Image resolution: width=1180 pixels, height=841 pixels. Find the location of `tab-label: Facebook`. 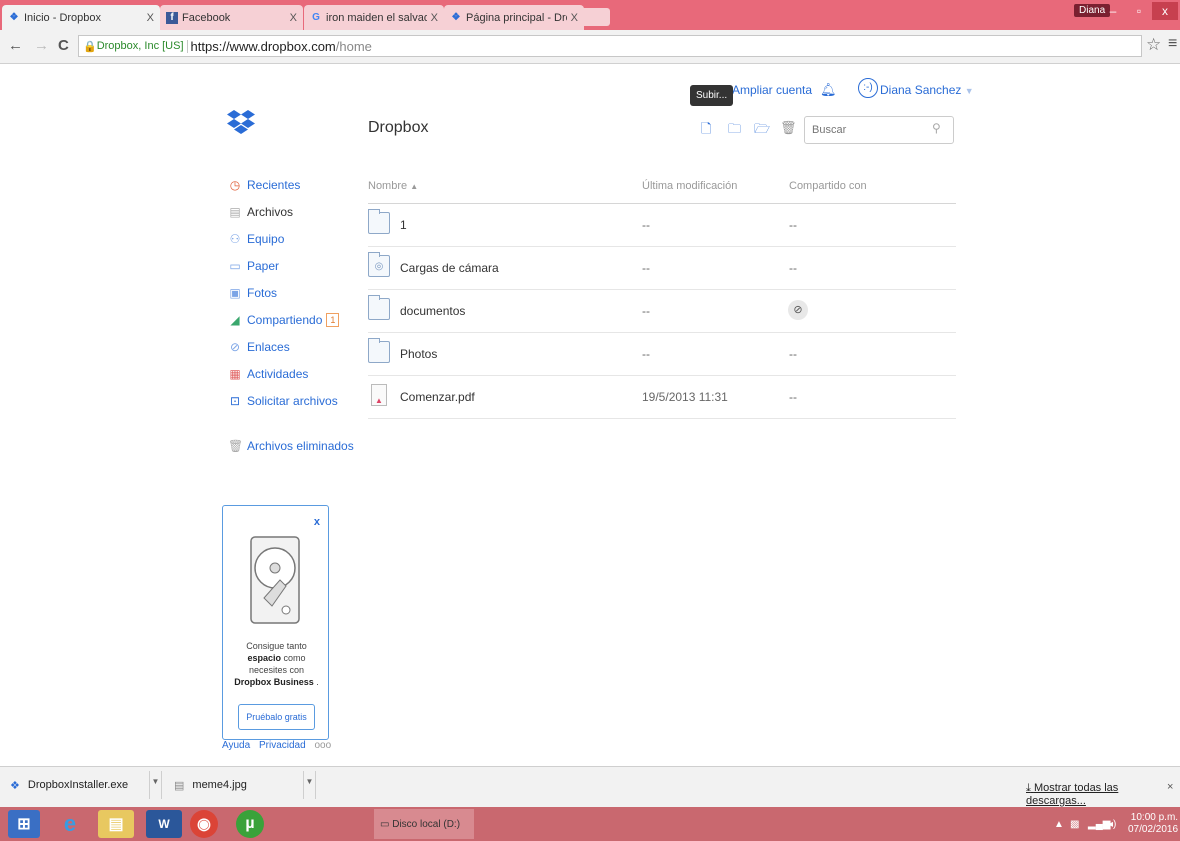

tab-label: Facebook is located at coordinates (206, 17).